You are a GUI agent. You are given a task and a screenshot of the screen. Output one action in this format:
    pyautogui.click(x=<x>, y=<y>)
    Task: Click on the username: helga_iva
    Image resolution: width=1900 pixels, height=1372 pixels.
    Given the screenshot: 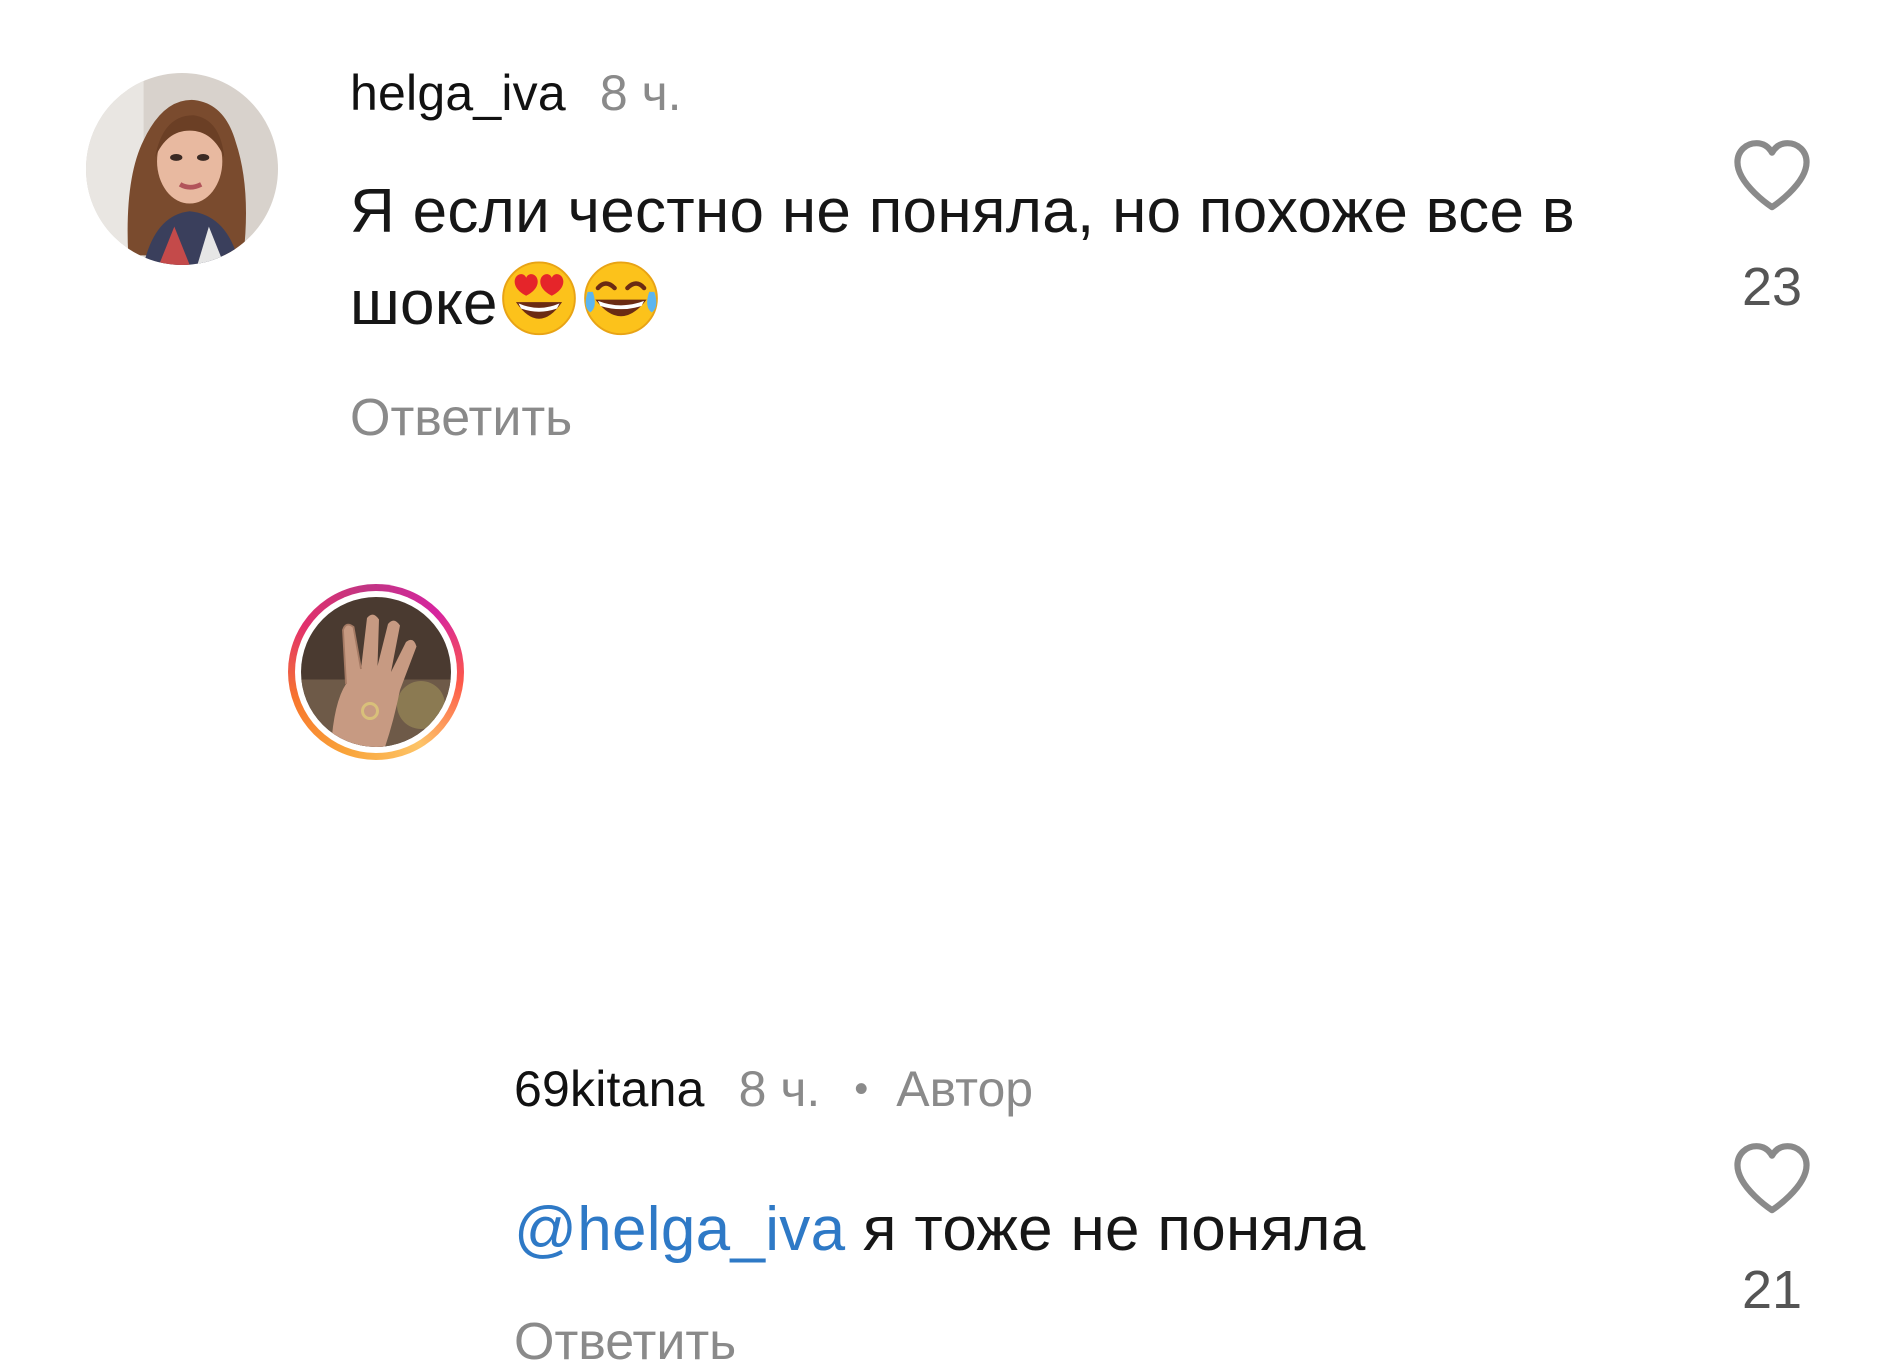 What is the action you would take?
    pyautogui.click(x=458, y=93)
    